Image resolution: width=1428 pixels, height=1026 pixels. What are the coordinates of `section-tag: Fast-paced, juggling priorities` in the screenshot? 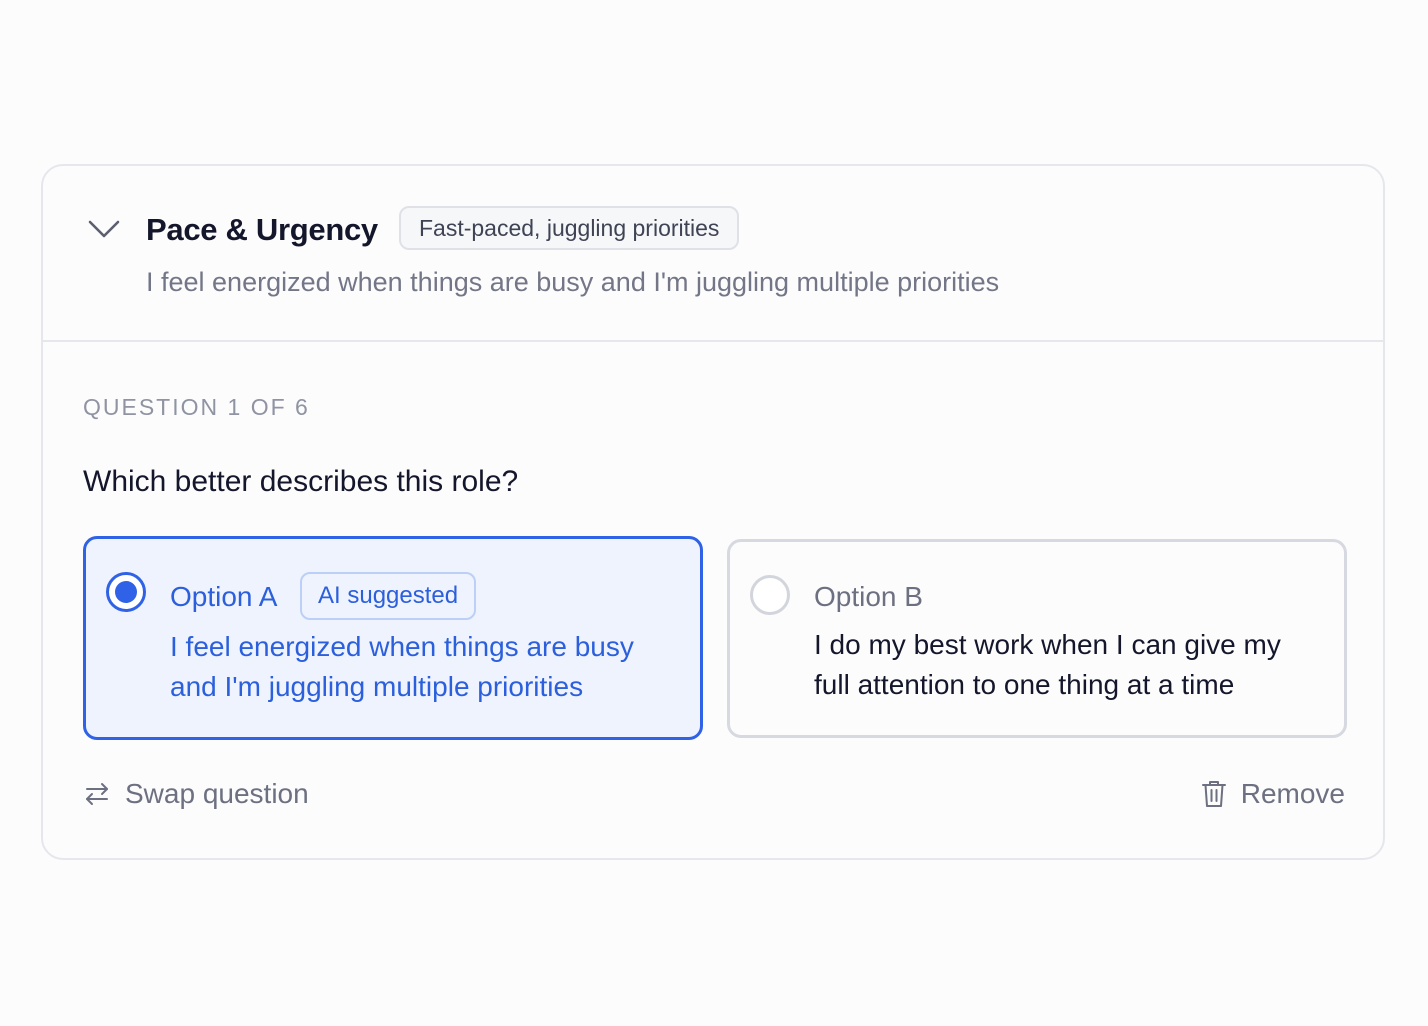 It's located at (569, 228).